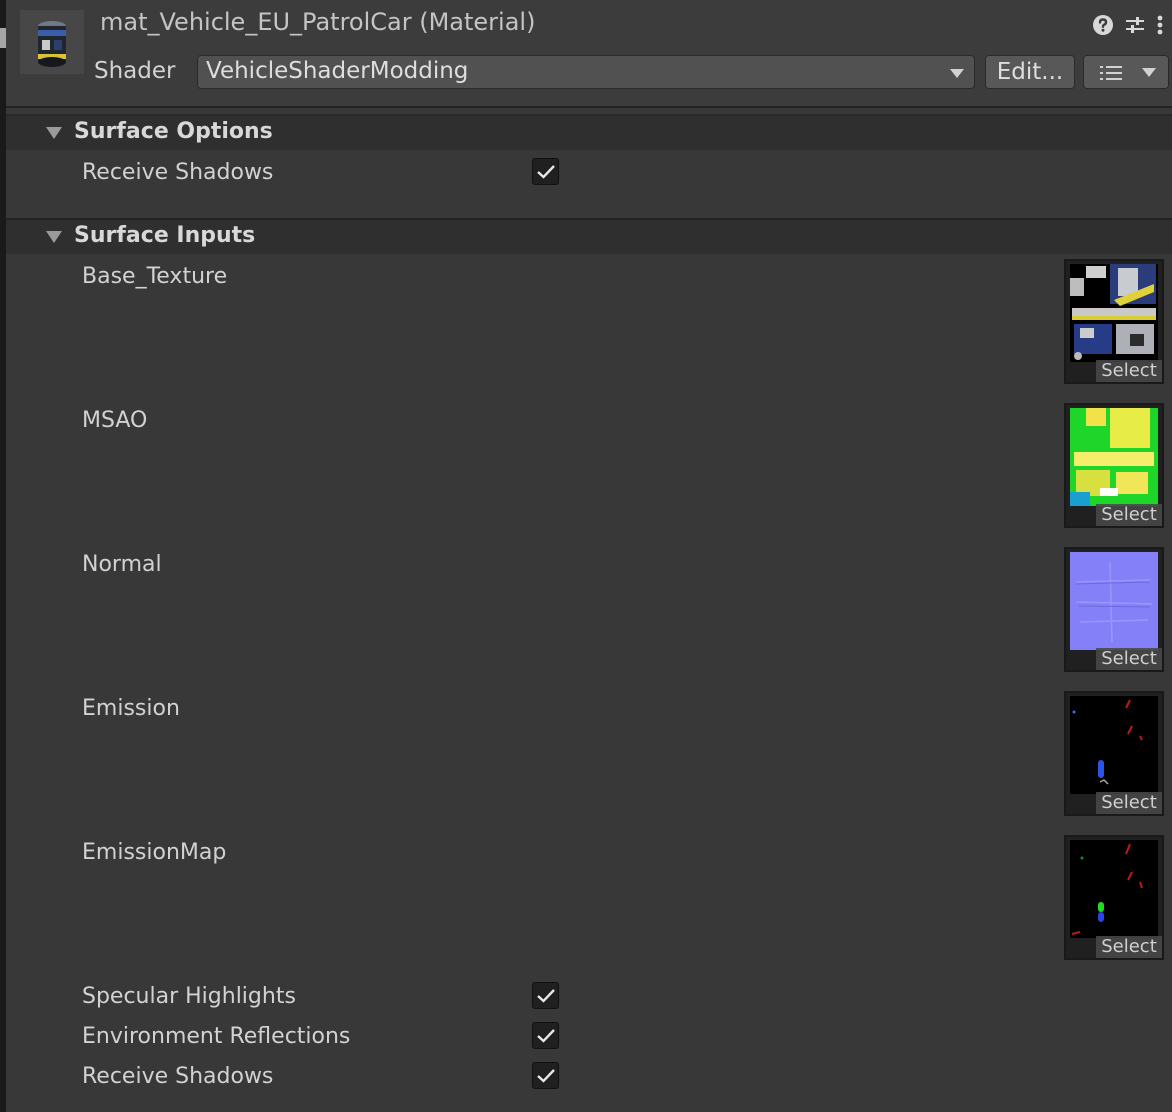 The height and width of the screenshot is (1112, 1172). Describe the element at coordinates (589, 107) in the screenshot. I see `divider` at that location.